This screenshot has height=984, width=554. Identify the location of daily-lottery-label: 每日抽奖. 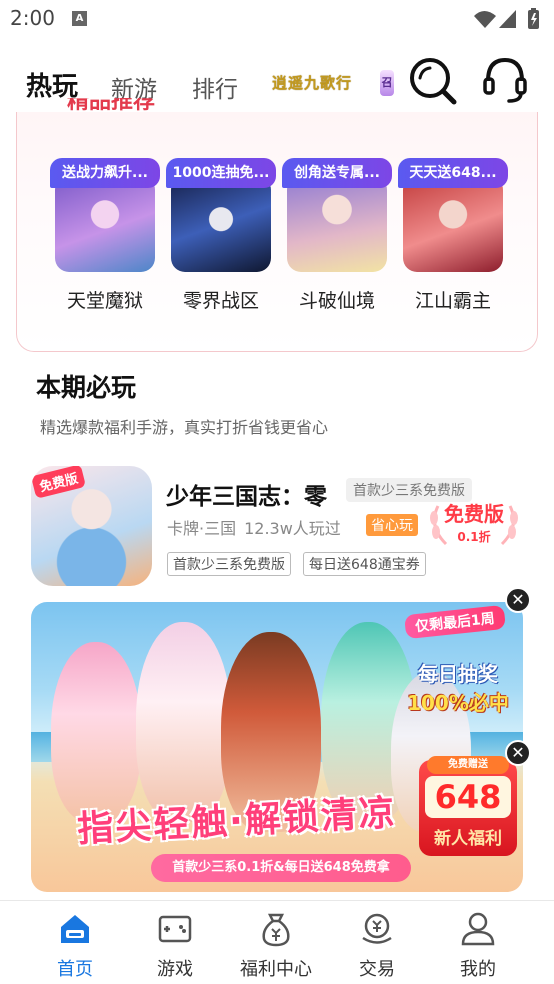
(458, 674).